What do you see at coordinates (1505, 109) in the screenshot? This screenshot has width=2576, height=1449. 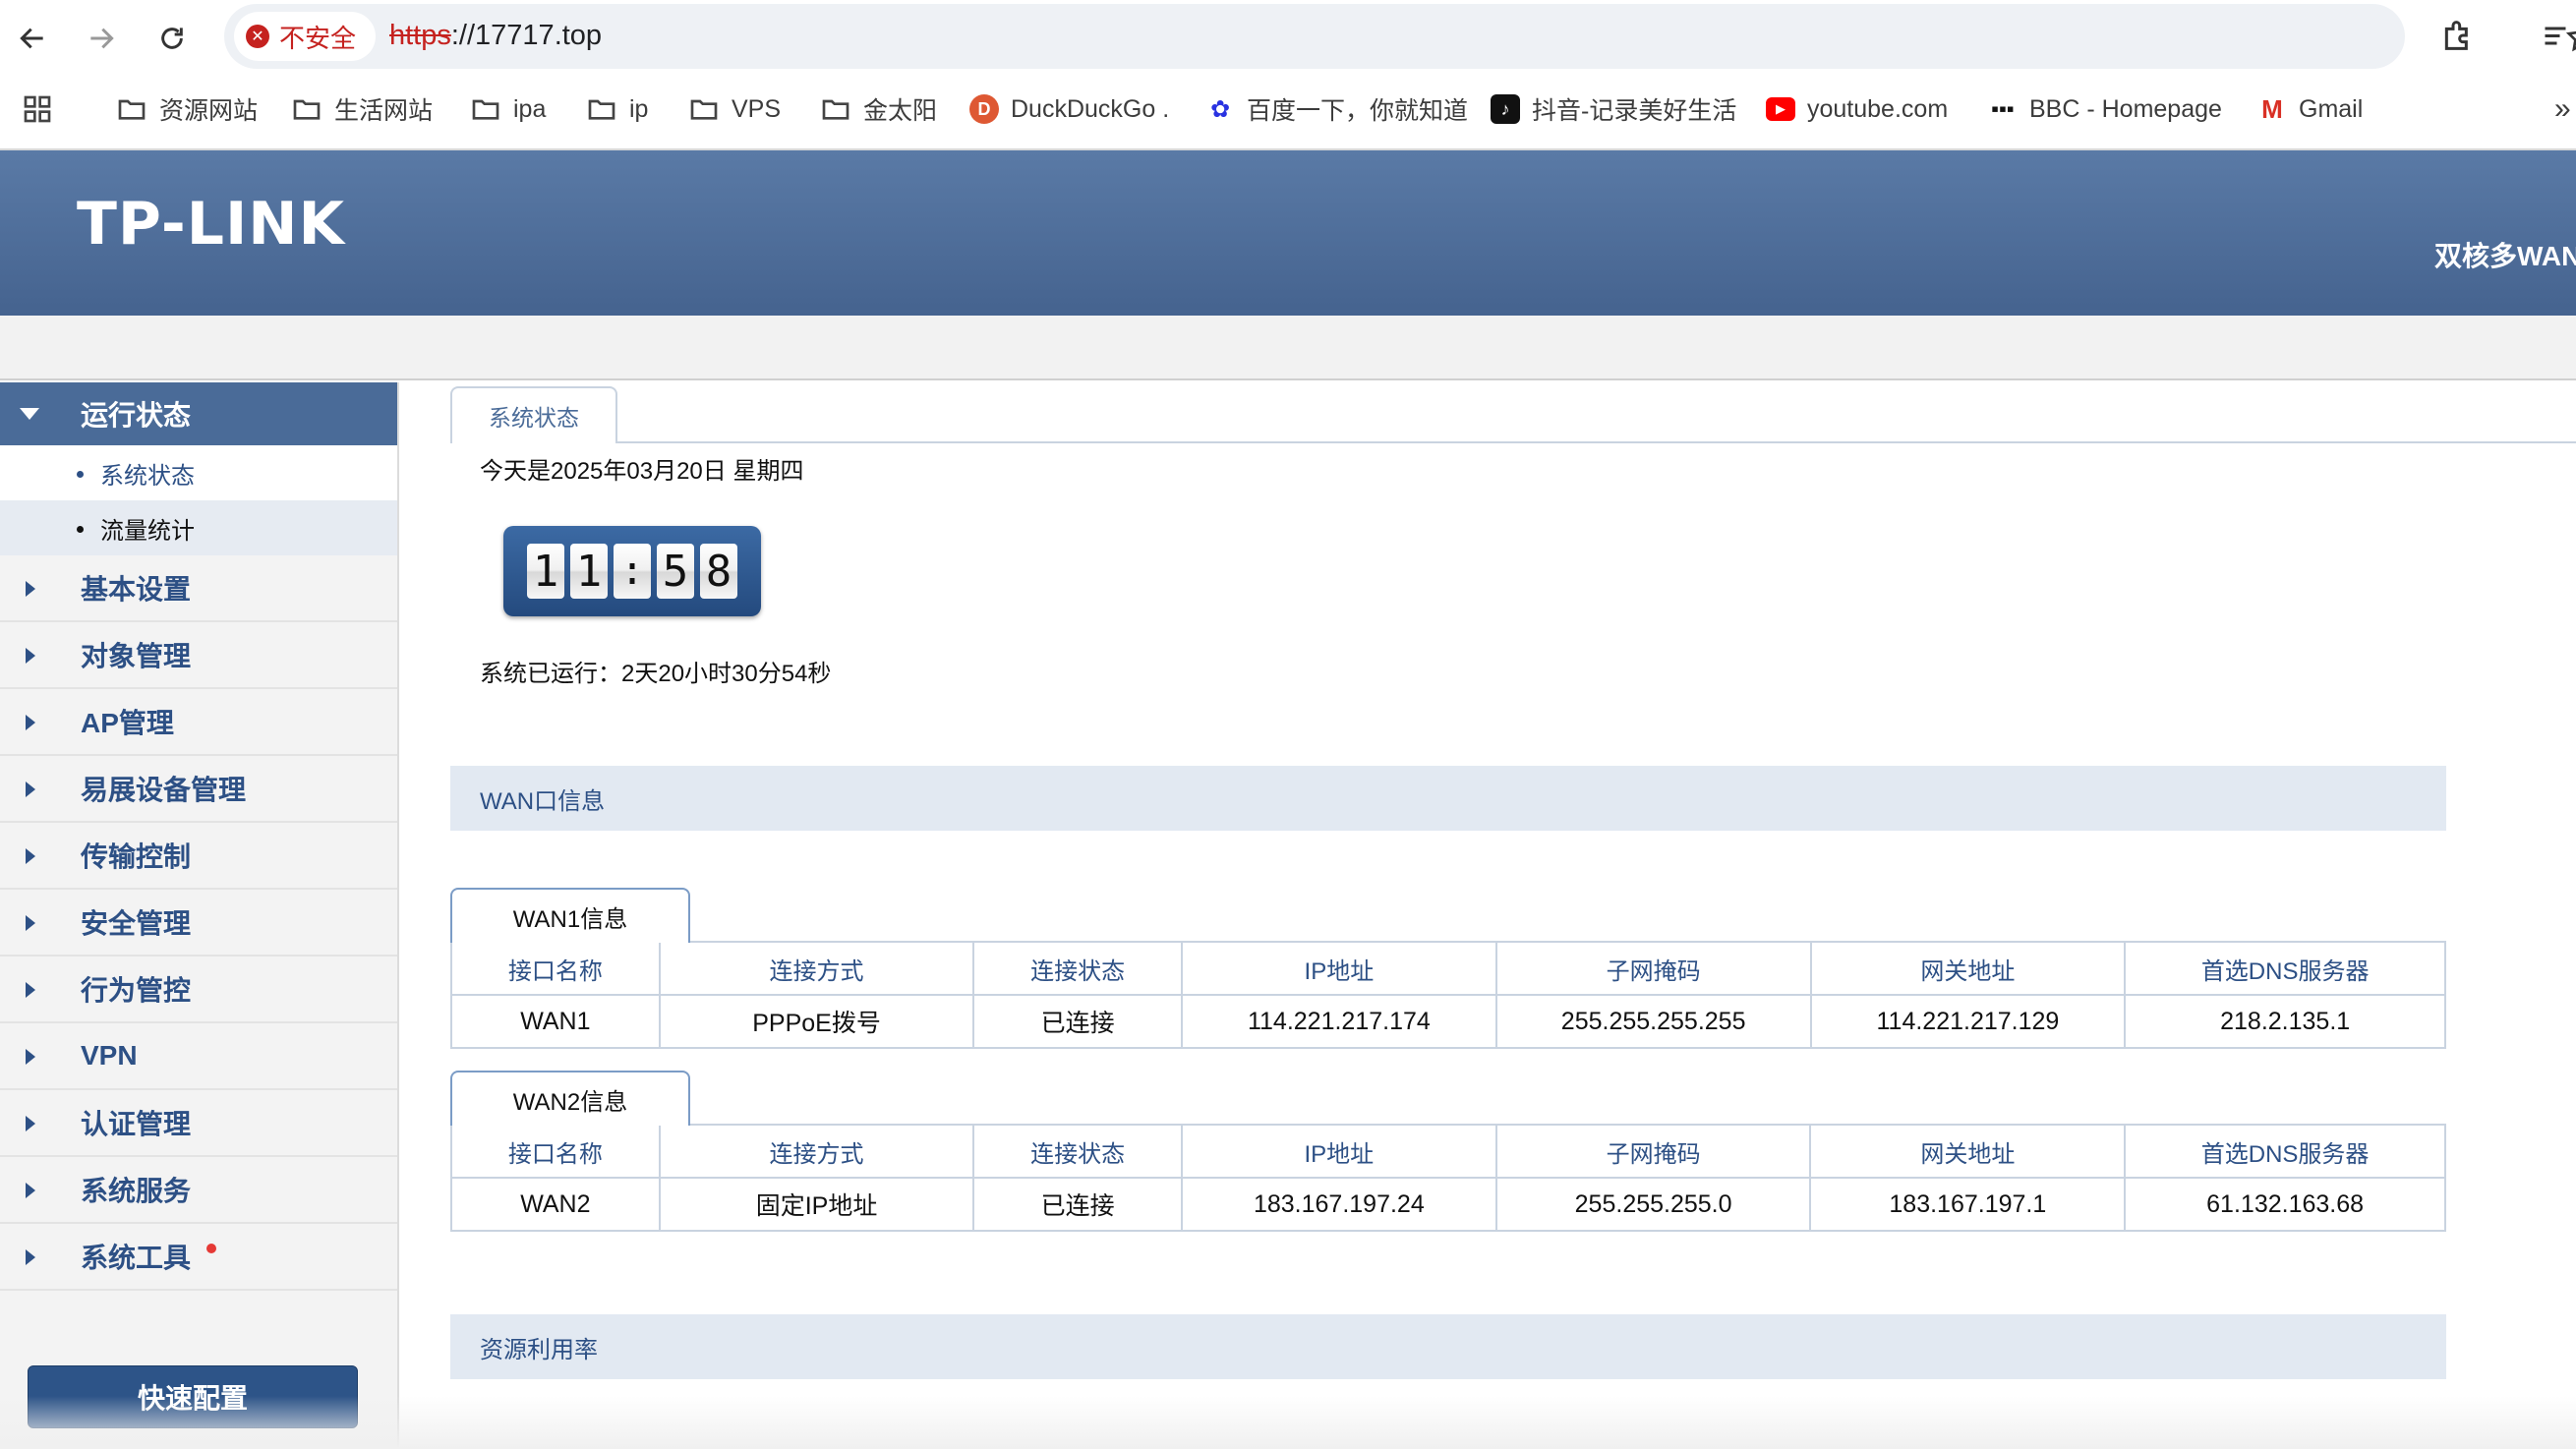 I see `douyin-icon: ♪` at bounding box center [1505, 109].